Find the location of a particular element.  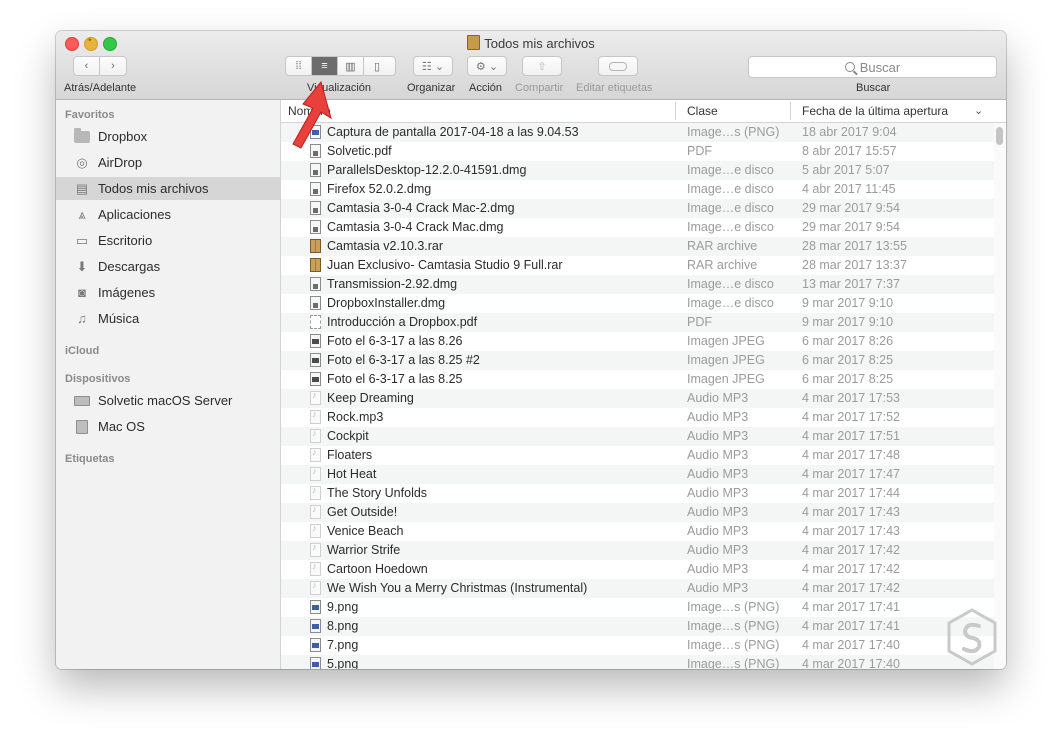

file-doc-icon is located at coordinates (315, 208).